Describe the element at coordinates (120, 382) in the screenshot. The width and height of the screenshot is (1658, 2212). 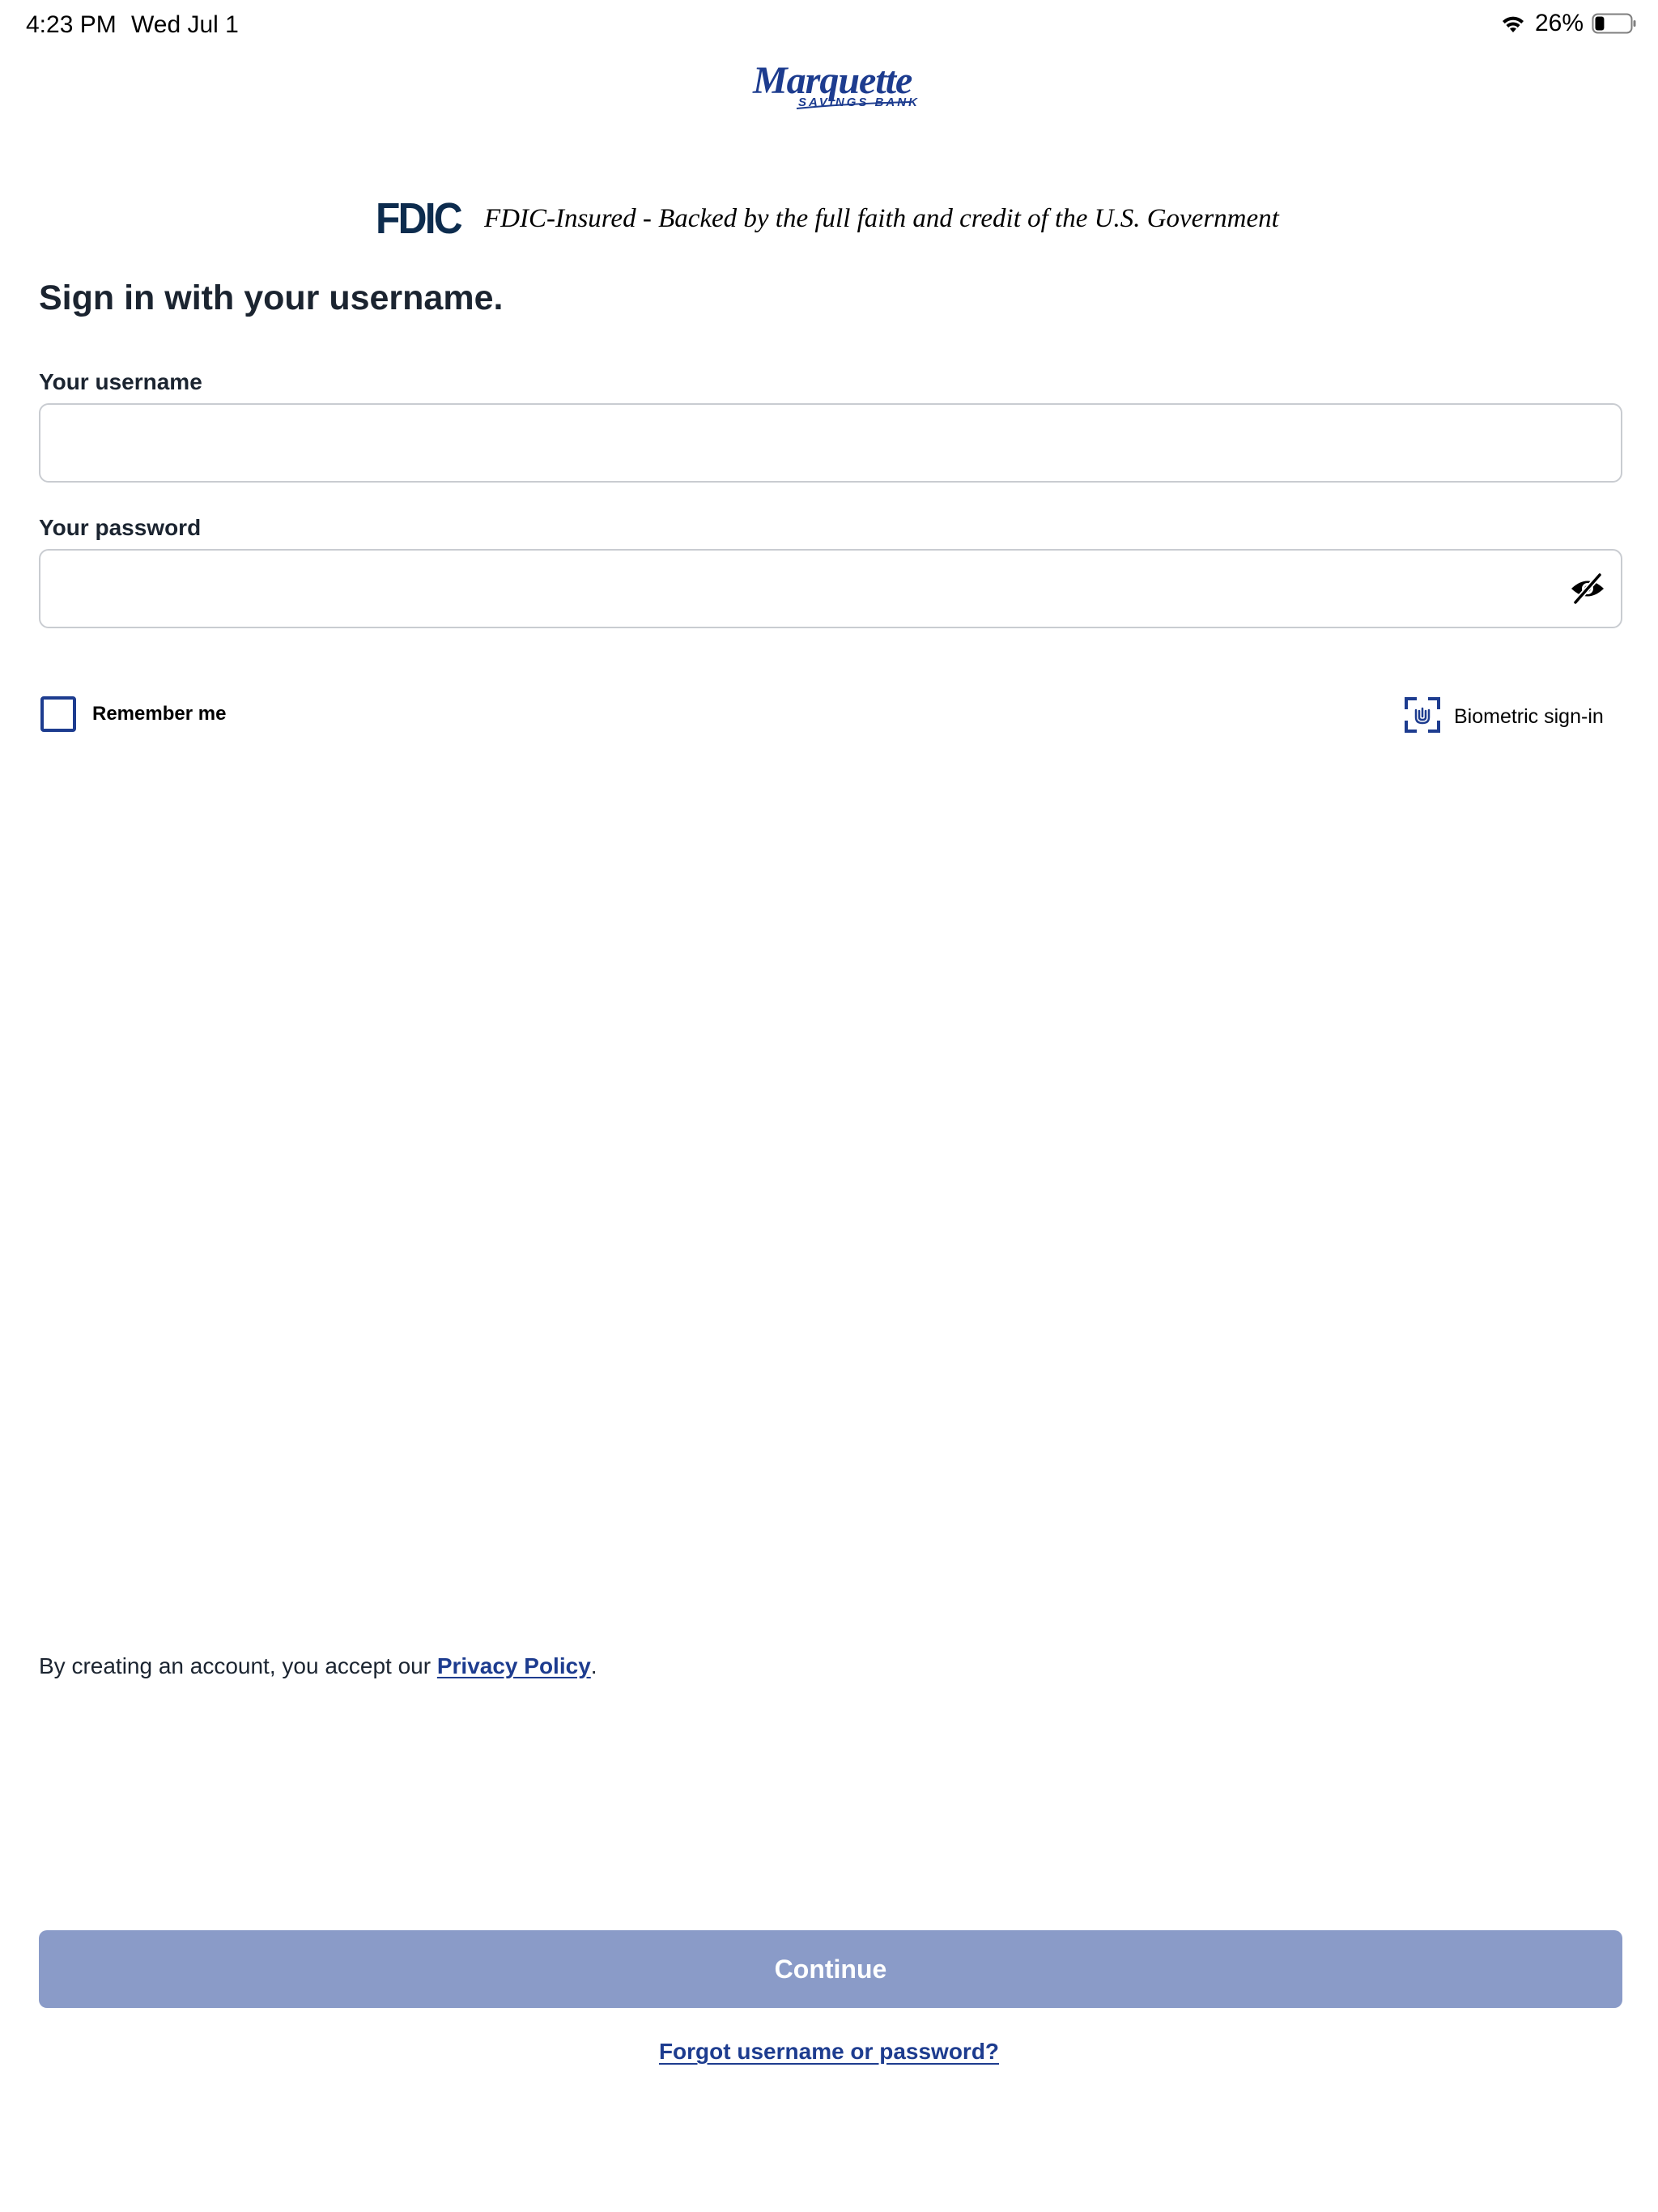
I see `username-label: Your username` at that location.